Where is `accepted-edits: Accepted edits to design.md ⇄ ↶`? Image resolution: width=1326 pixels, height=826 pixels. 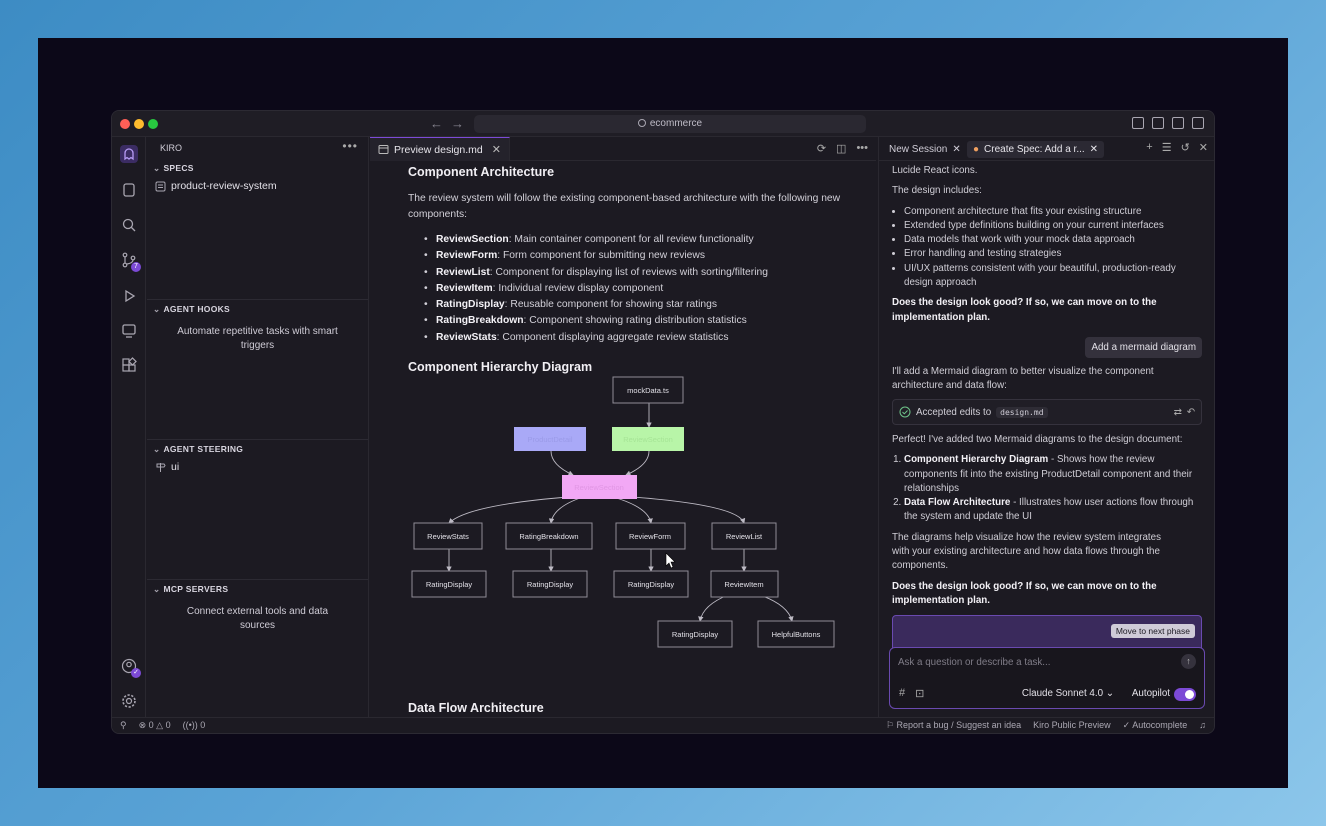 accepted-edits: Accepted edits to design.md ⇄ ↶ is located at coordinates (1047, 412).